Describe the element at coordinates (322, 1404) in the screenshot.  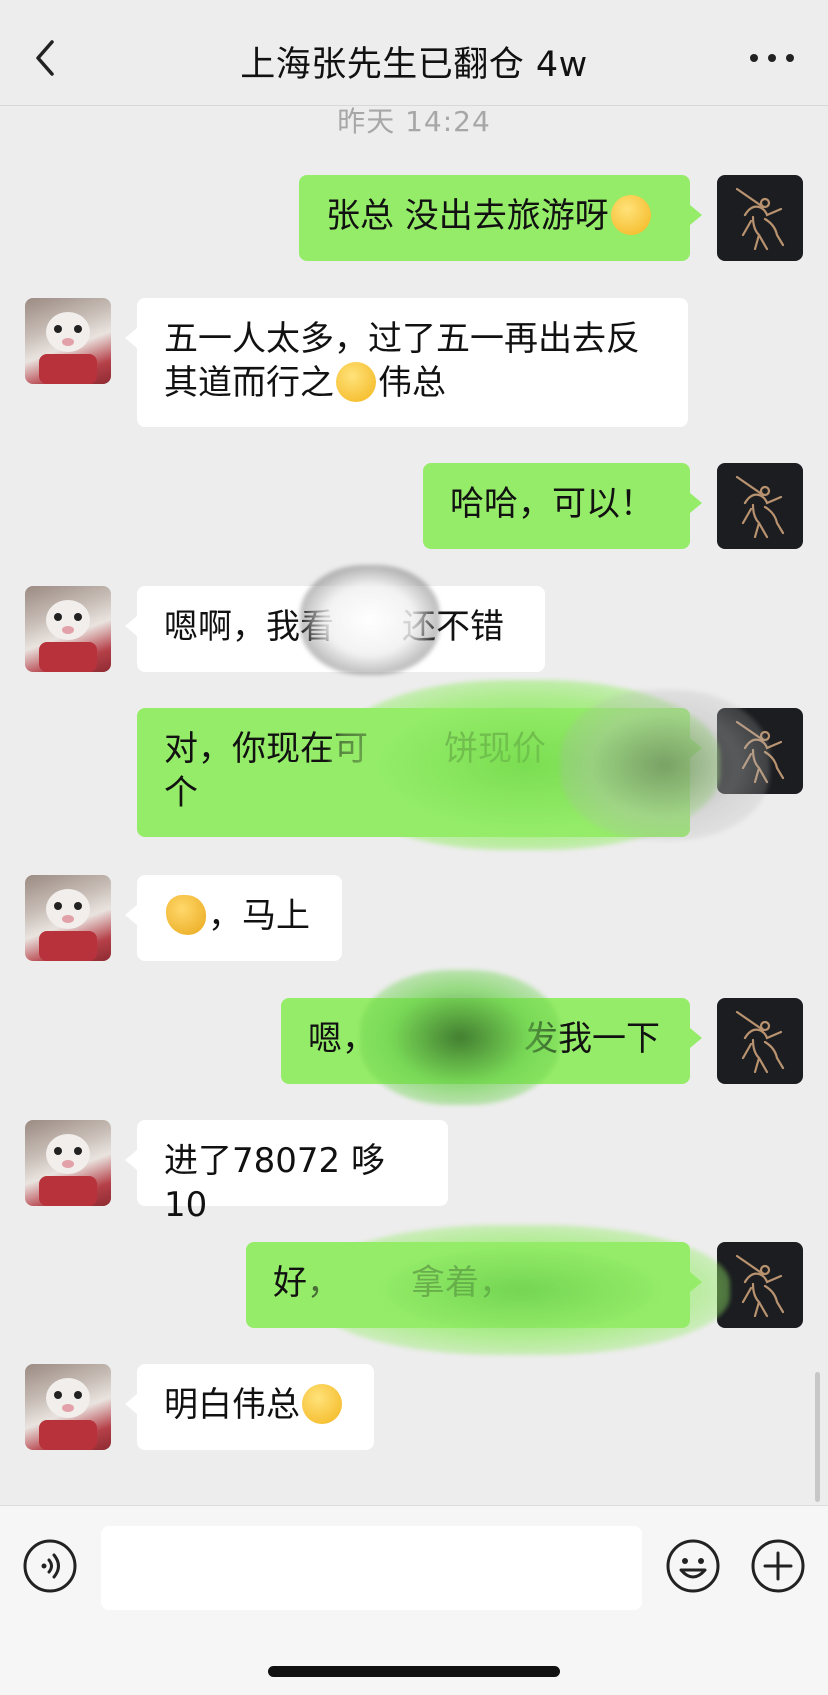
I see `face-with-headband-icon` at that location.